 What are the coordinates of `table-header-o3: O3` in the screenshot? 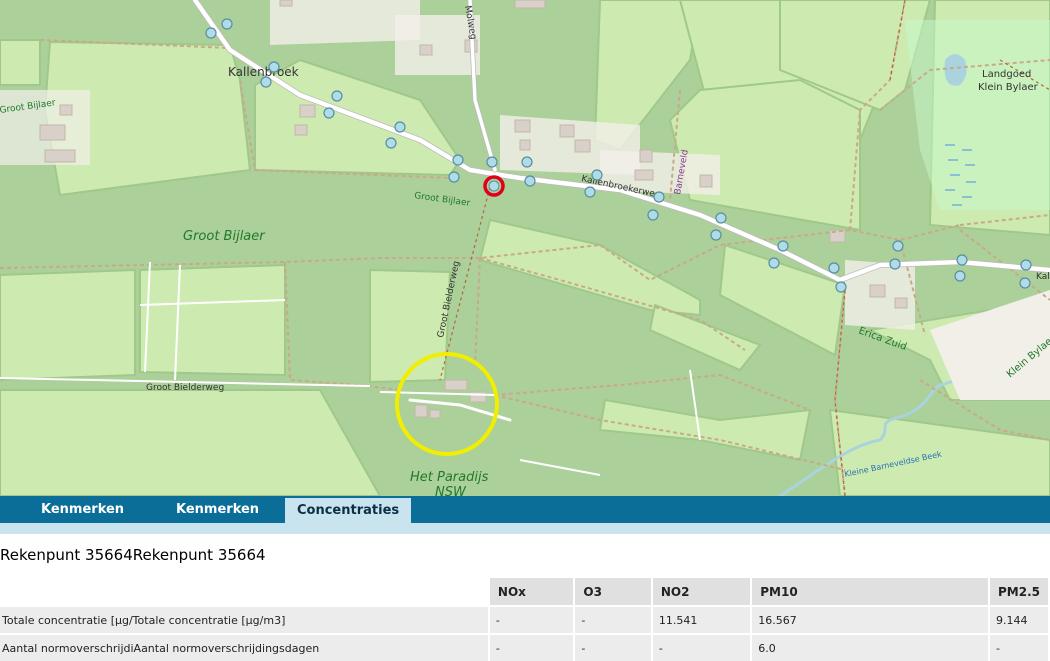 It's located at (614, 591).